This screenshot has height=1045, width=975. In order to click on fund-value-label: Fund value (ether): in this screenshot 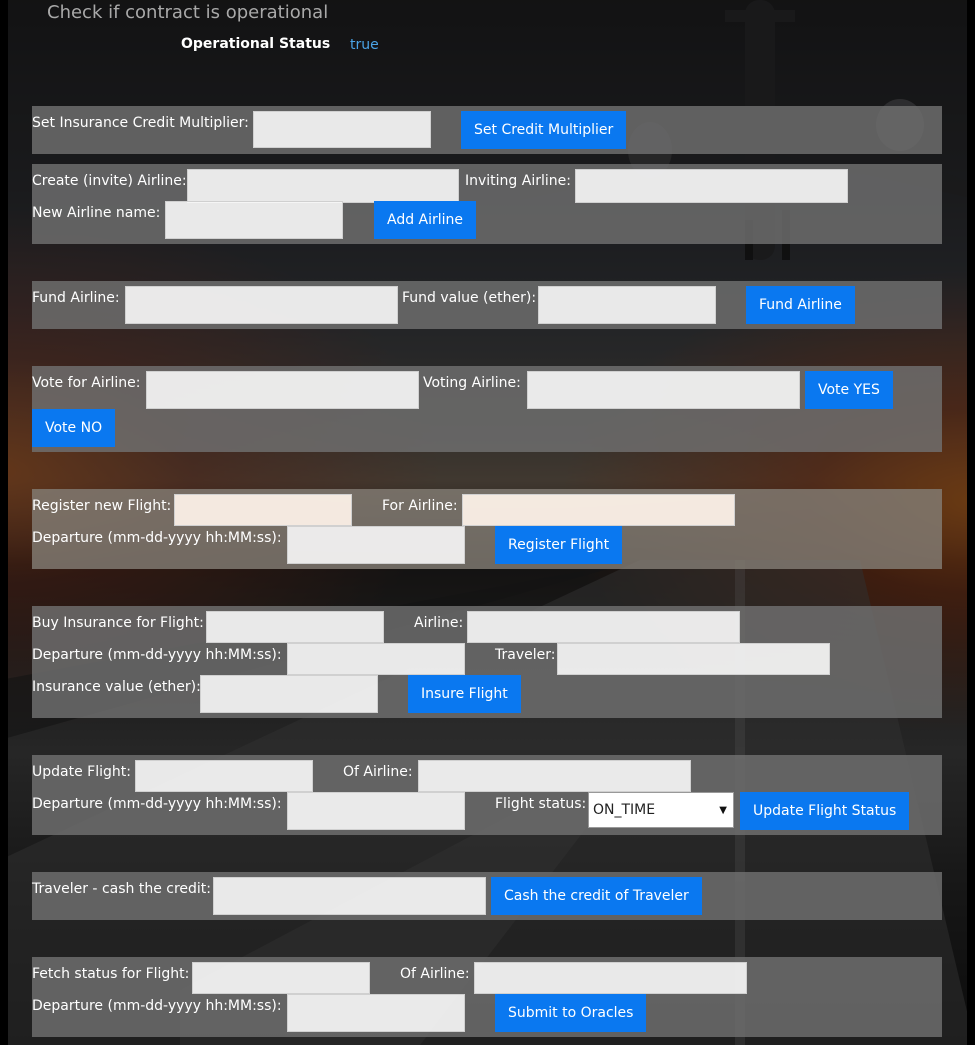, I will do `click(469, 298)`.